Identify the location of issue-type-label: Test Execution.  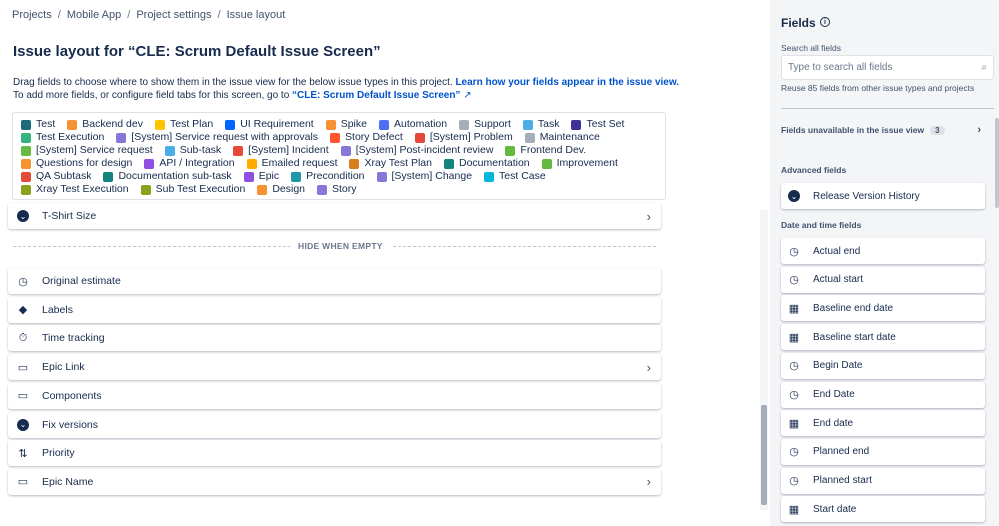
(70, 137).